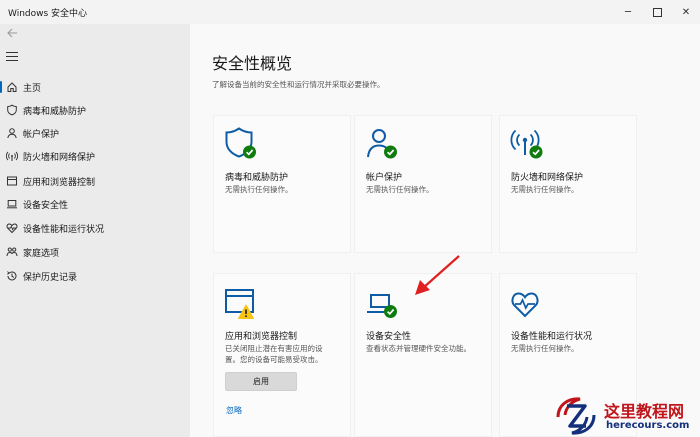 The image size is (700, 437). What do you see at coordinates (12, 276) in the screenshot?
I see `history-icon` at bounding box center [12, 276].